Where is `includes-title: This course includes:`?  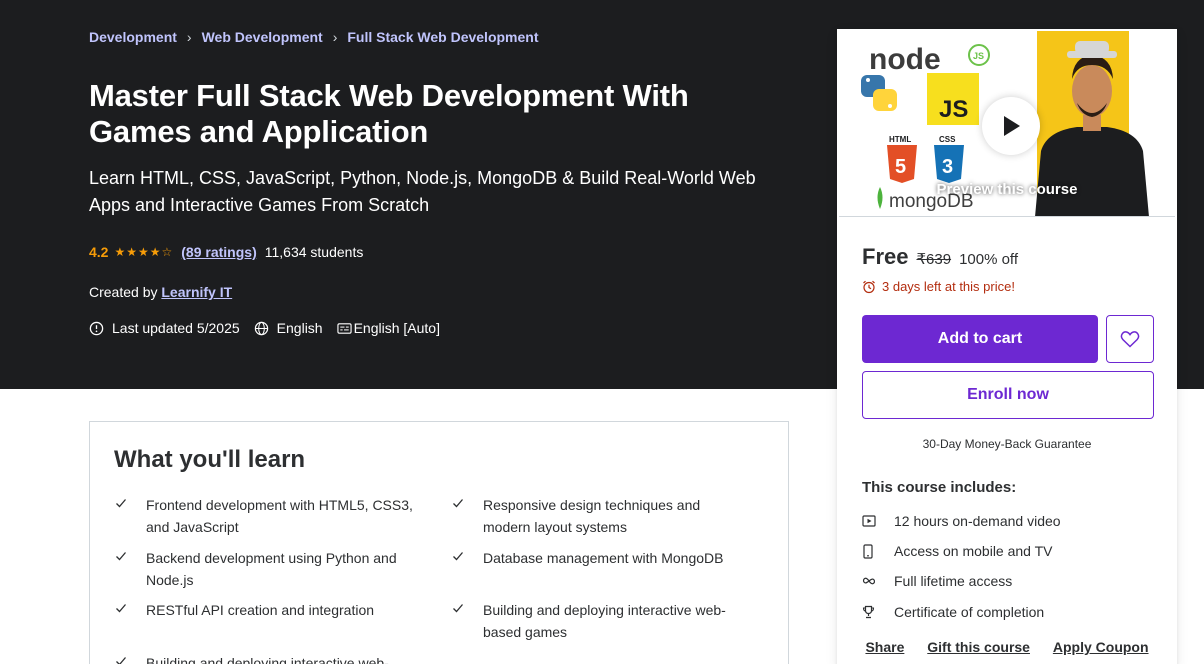 includes-title: This course includes: is located at coordinates (939, 487).